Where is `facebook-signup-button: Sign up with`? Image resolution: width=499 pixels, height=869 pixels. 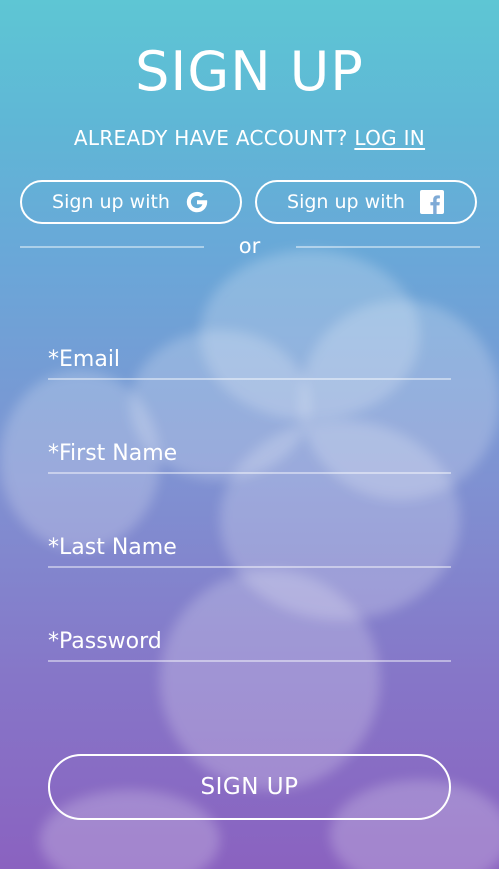 facebook-signup-button: Sign up with is located at coordinates (366, 202).